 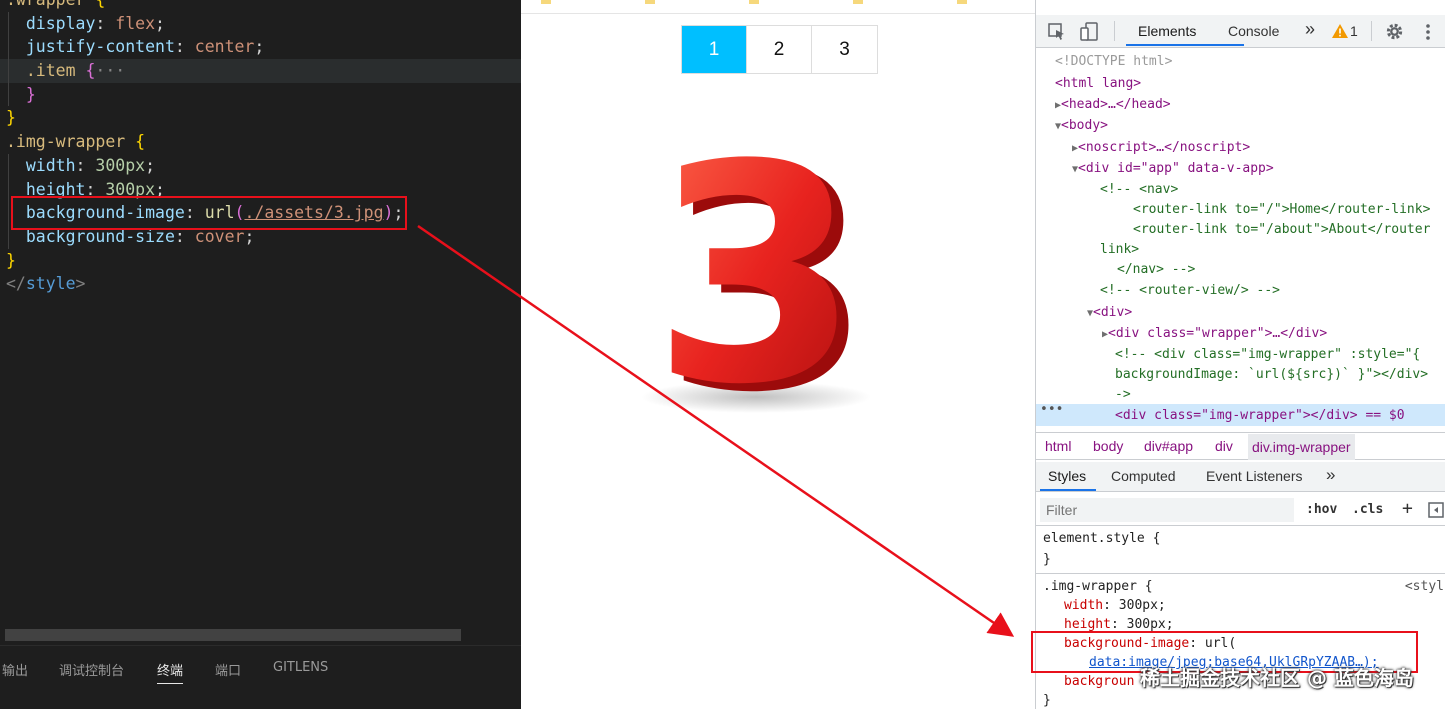 I want to click on element-style-selector: element.style {, so click(x=1240, y=538).